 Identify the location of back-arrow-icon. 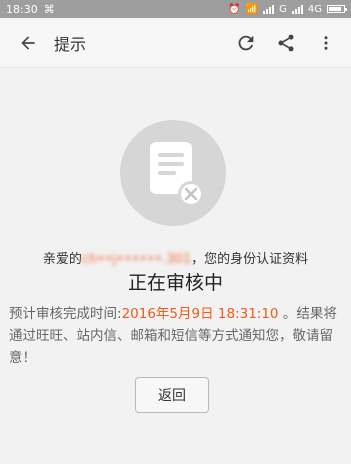
(28, 42).